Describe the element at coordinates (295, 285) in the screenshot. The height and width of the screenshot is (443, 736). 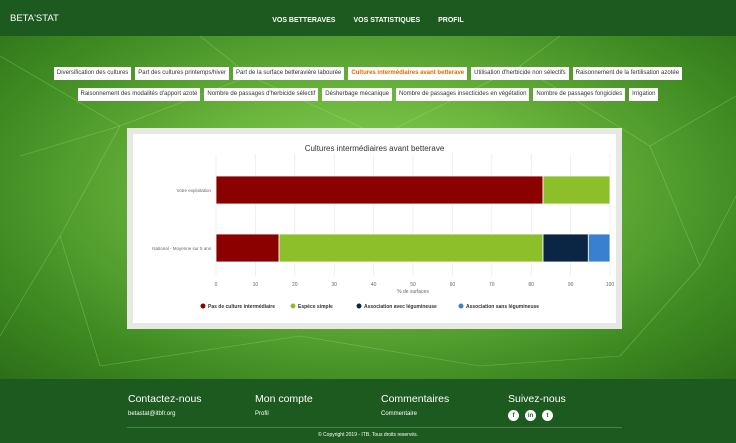
I see `x-tick-label: 20` at that location.